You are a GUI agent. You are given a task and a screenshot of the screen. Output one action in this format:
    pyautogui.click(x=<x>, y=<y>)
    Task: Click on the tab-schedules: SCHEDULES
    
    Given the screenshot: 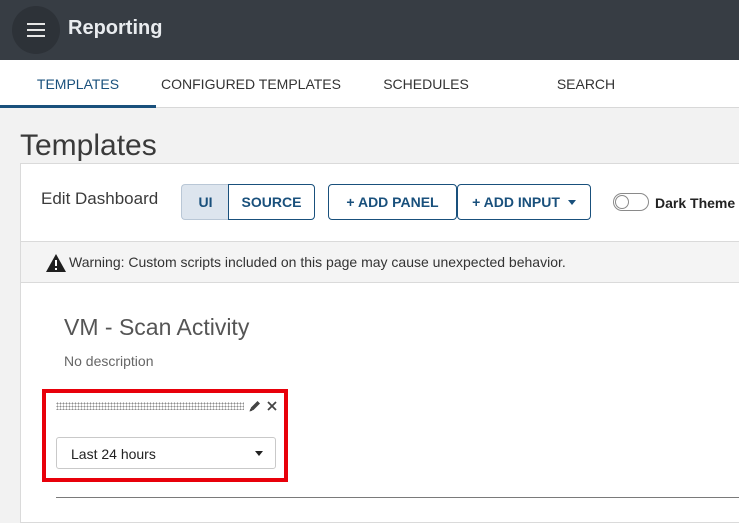 What is the action you would take?
    pyautogui.click(x=426, y=84)
    